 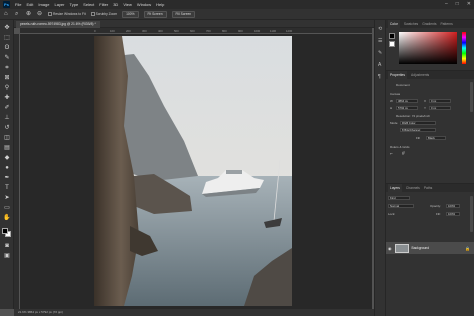 I want to click on menu-3d: 3D, so click(x=115, y=4).